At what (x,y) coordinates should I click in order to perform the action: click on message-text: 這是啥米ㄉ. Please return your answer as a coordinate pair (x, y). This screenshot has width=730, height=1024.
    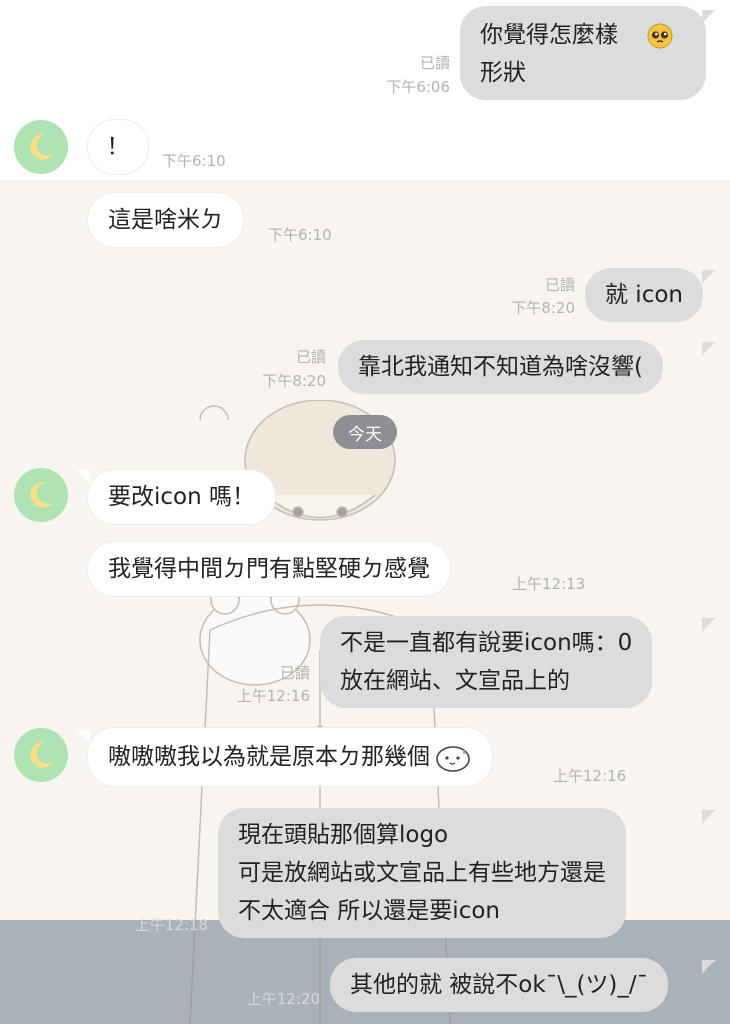
    Looking at the image, I should click on (165, 220).